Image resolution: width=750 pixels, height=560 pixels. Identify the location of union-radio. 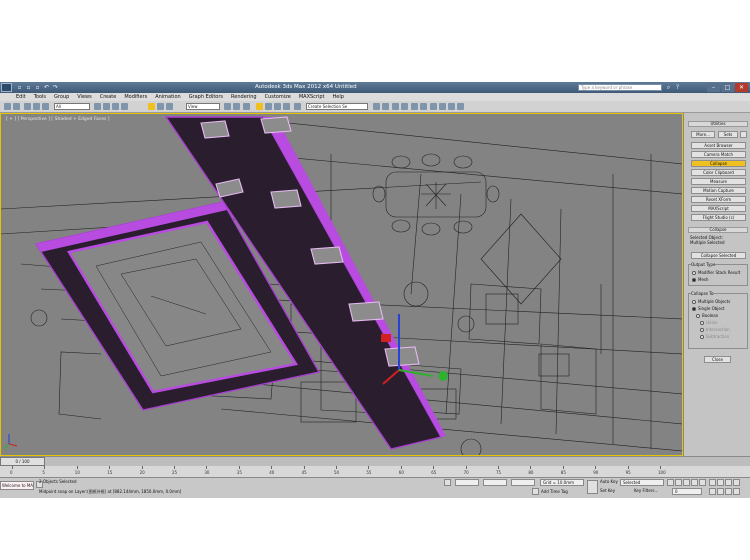
(702, 323).